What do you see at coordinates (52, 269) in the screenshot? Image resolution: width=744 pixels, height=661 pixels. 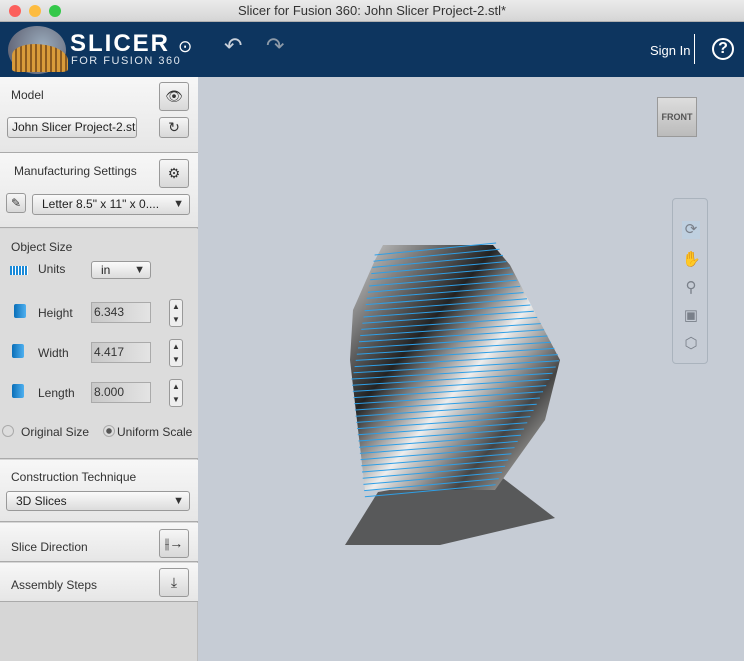 I see `units-label: Units` at bounding box center [52, 269].